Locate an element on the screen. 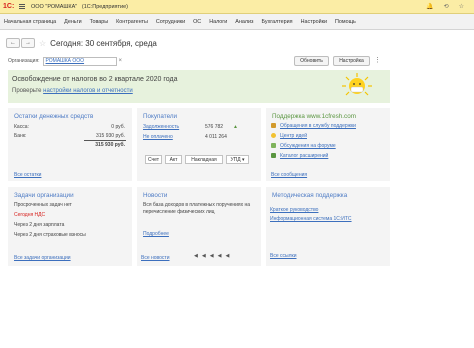 This screenshot has height=348, width=474. window-controls: 🔔 ⟲ ☆ is located at coordinates (445, 6).